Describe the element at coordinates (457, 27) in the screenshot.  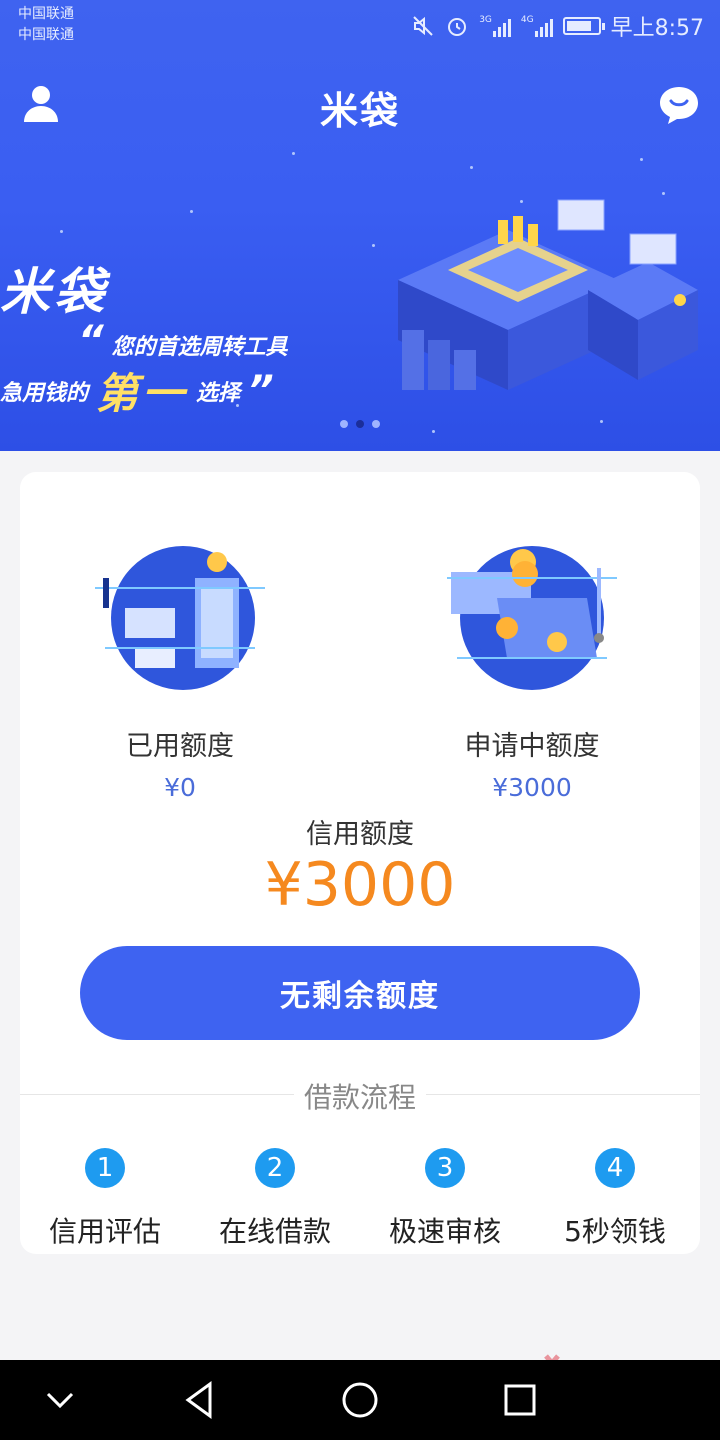
I see `alarm-icon` at that location.